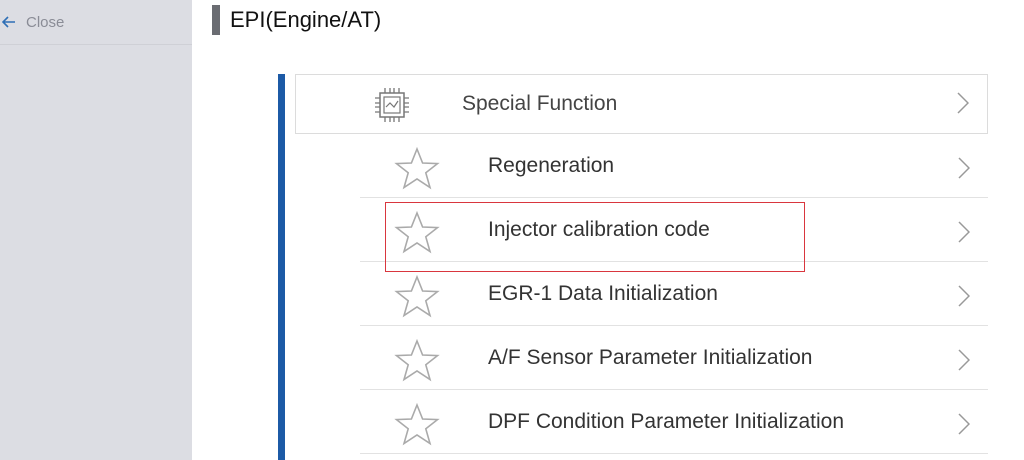  I want to click on arrow-left-icon, so click(9, 22).